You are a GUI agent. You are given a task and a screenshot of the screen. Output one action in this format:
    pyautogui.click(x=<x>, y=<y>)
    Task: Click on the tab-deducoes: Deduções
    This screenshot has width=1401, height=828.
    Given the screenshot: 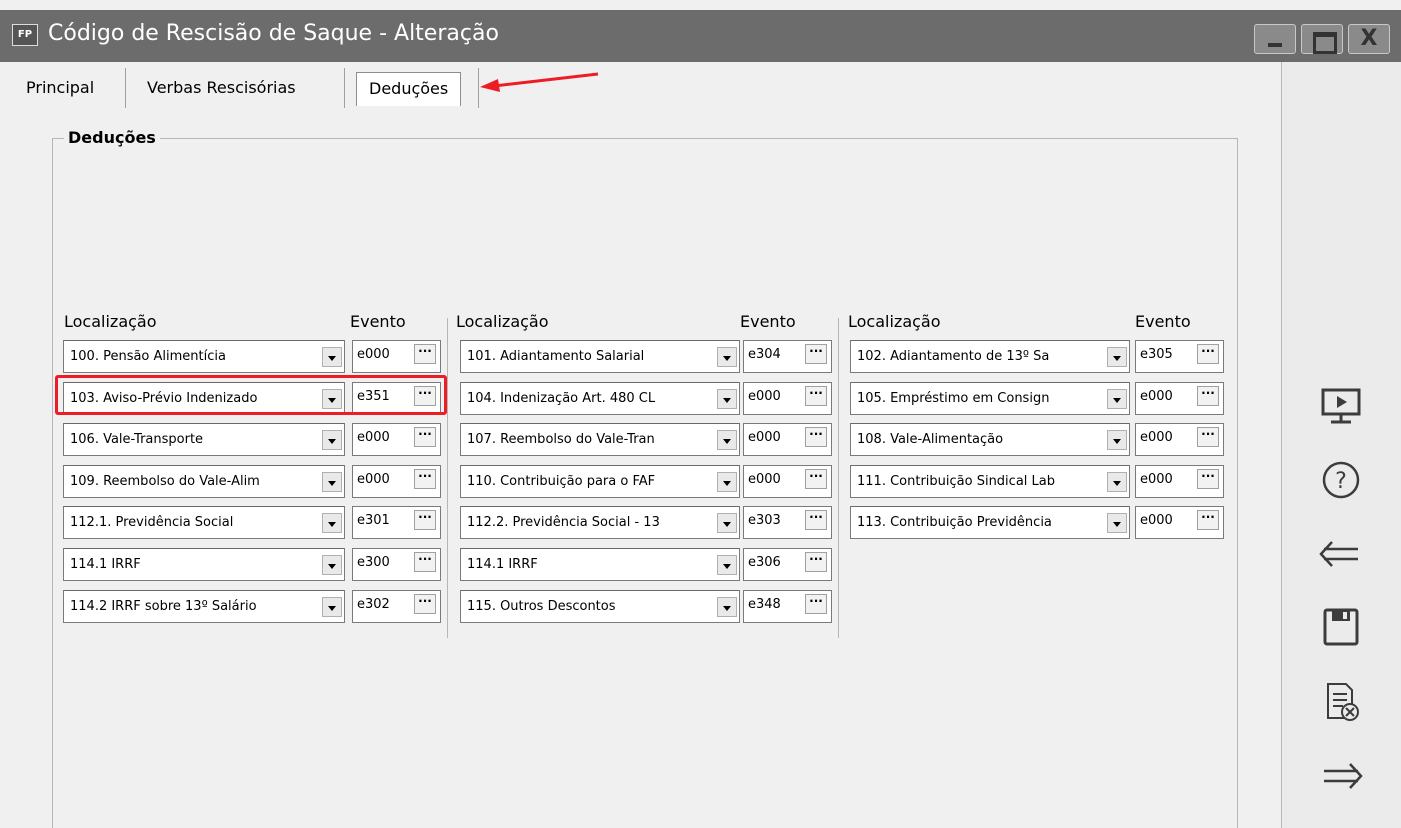 What is the action you would take?
    pyautogui.click(x=409, y=89)
    